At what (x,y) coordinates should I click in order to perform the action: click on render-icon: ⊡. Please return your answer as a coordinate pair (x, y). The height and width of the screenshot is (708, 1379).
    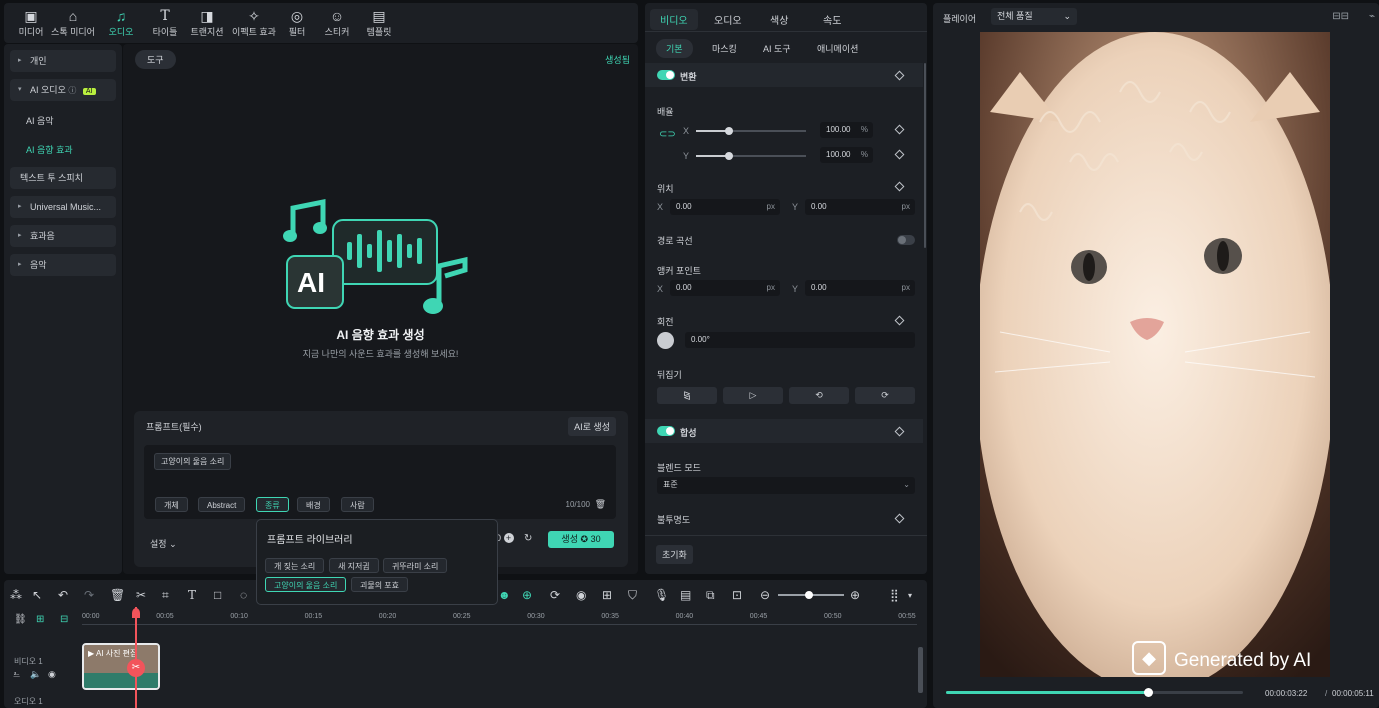
    Looking at the image, I should click on (737, 595).